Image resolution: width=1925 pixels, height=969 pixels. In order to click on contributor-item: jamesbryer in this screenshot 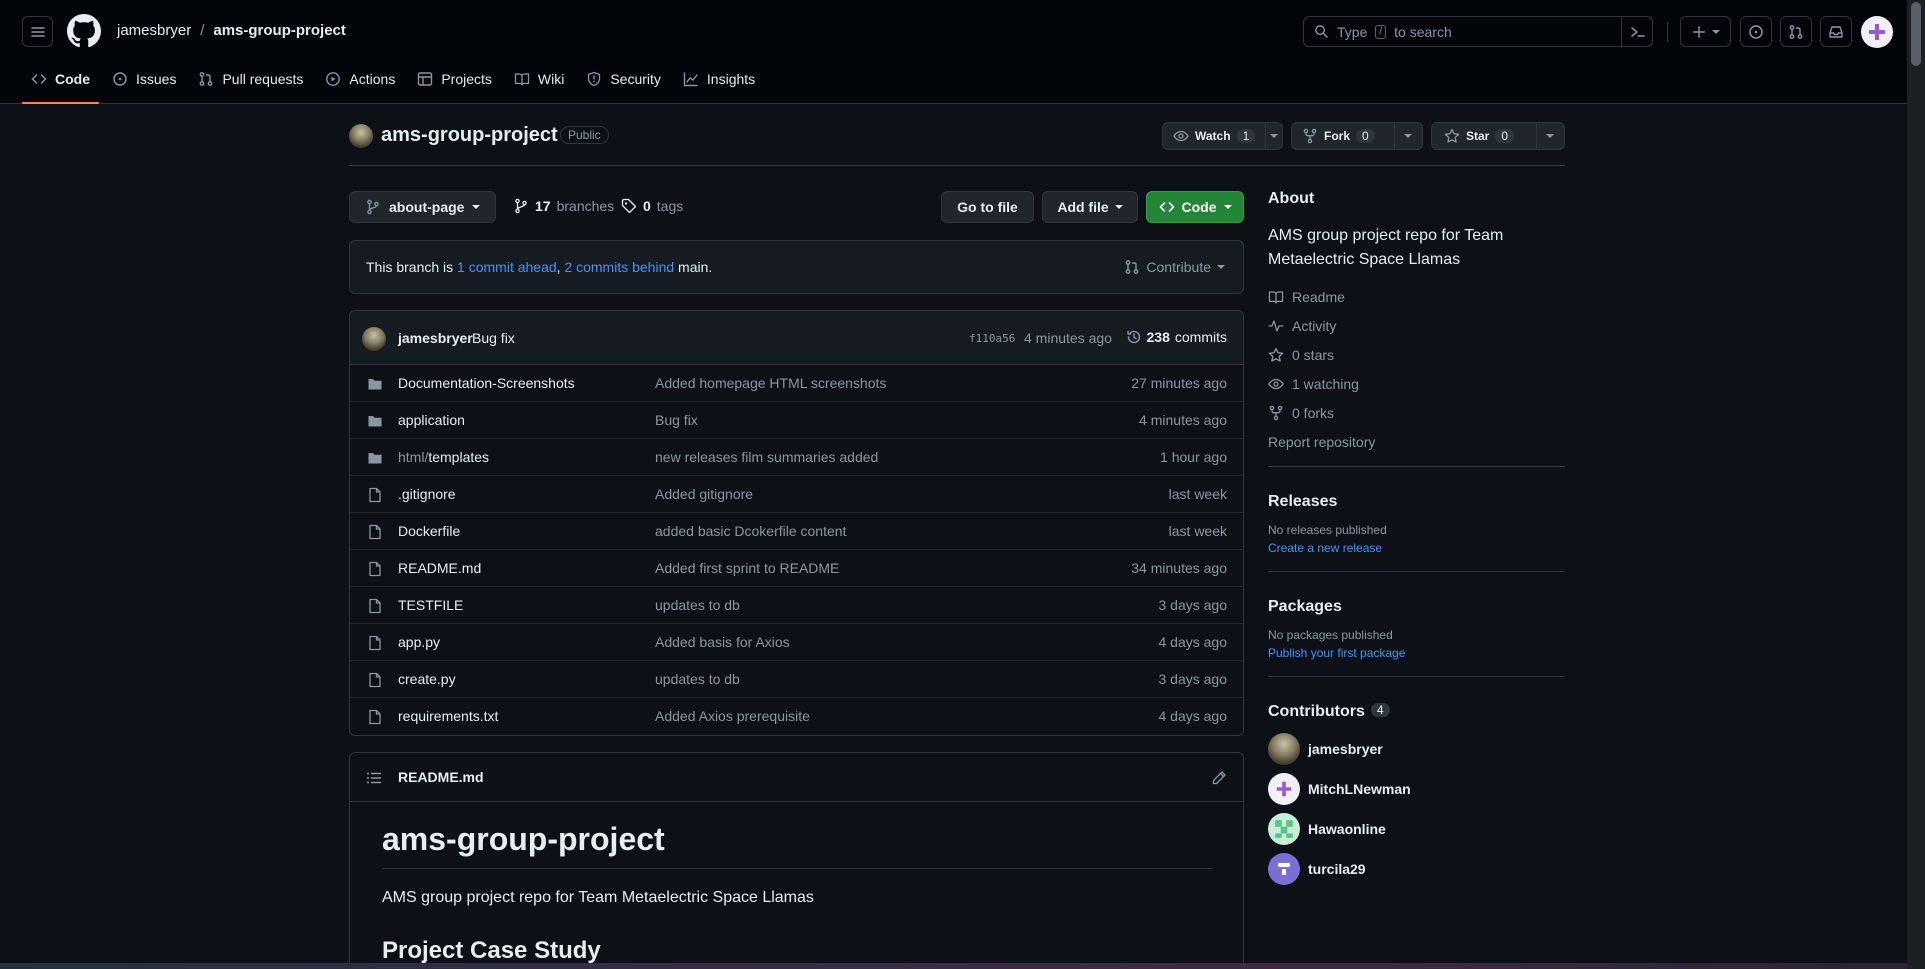, I will do `click(1416, 749)`.